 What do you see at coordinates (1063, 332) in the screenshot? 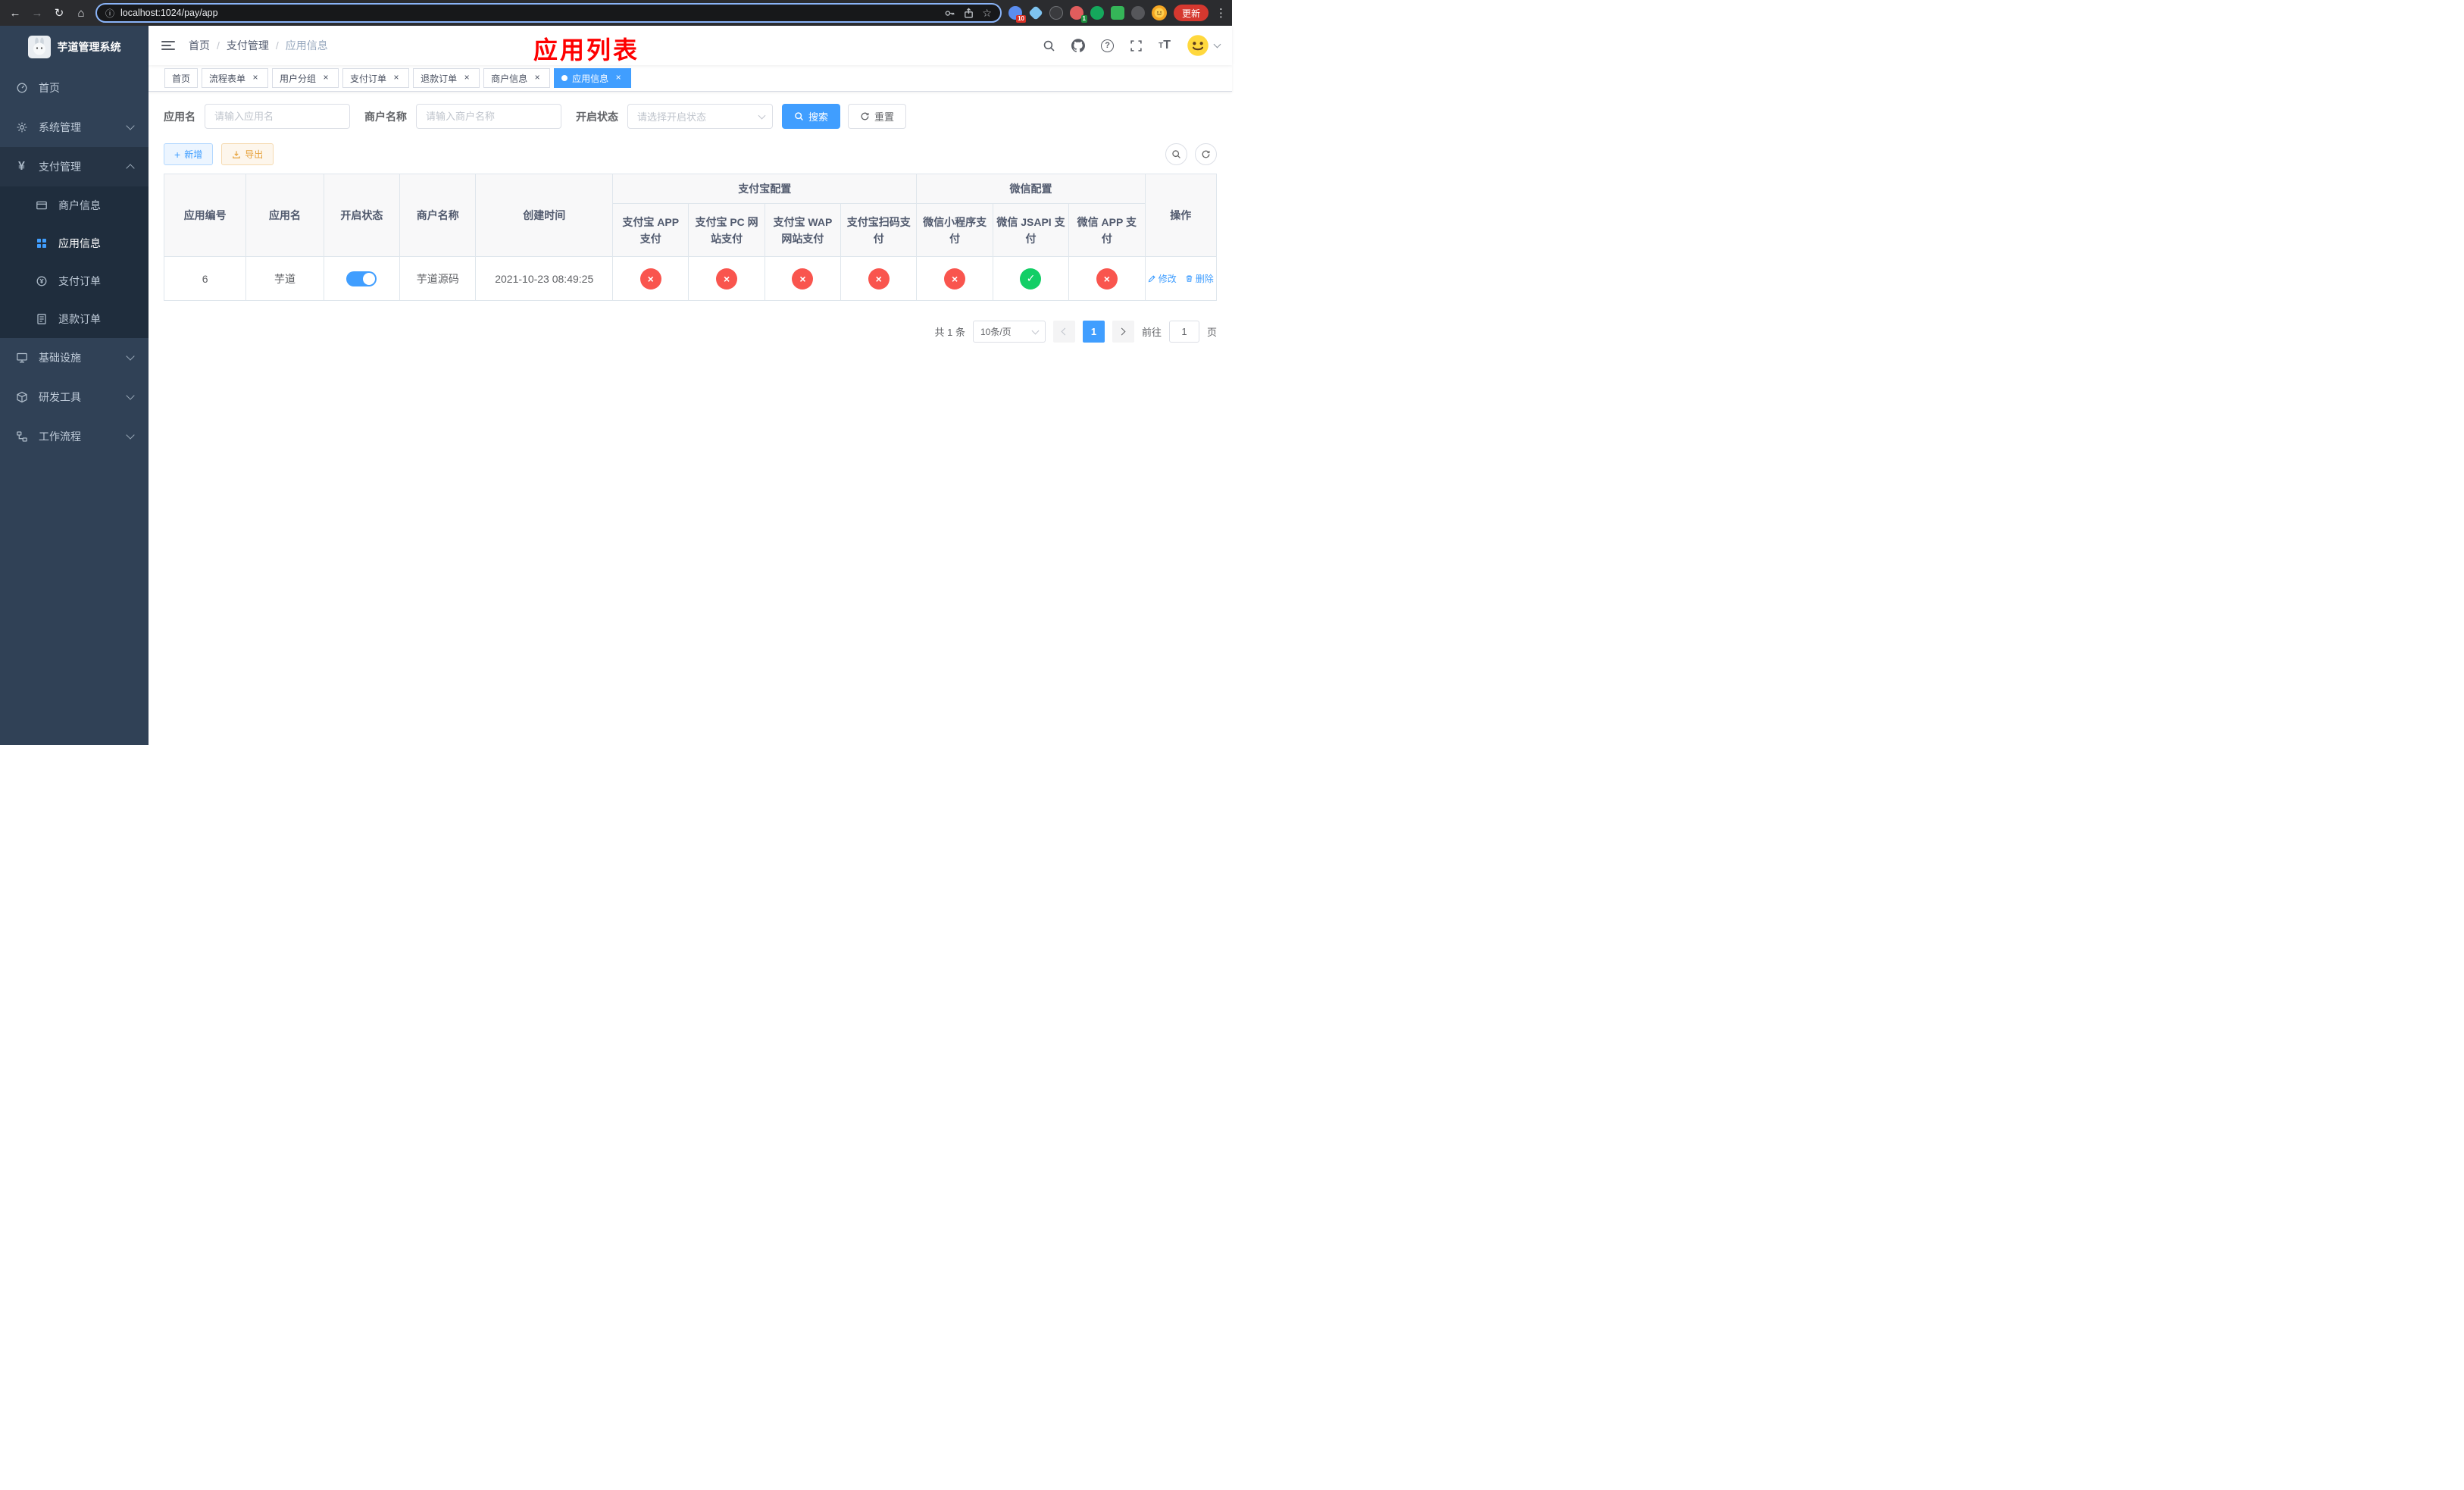
I see `prev-page-button` at bounding box center [1063, 332].